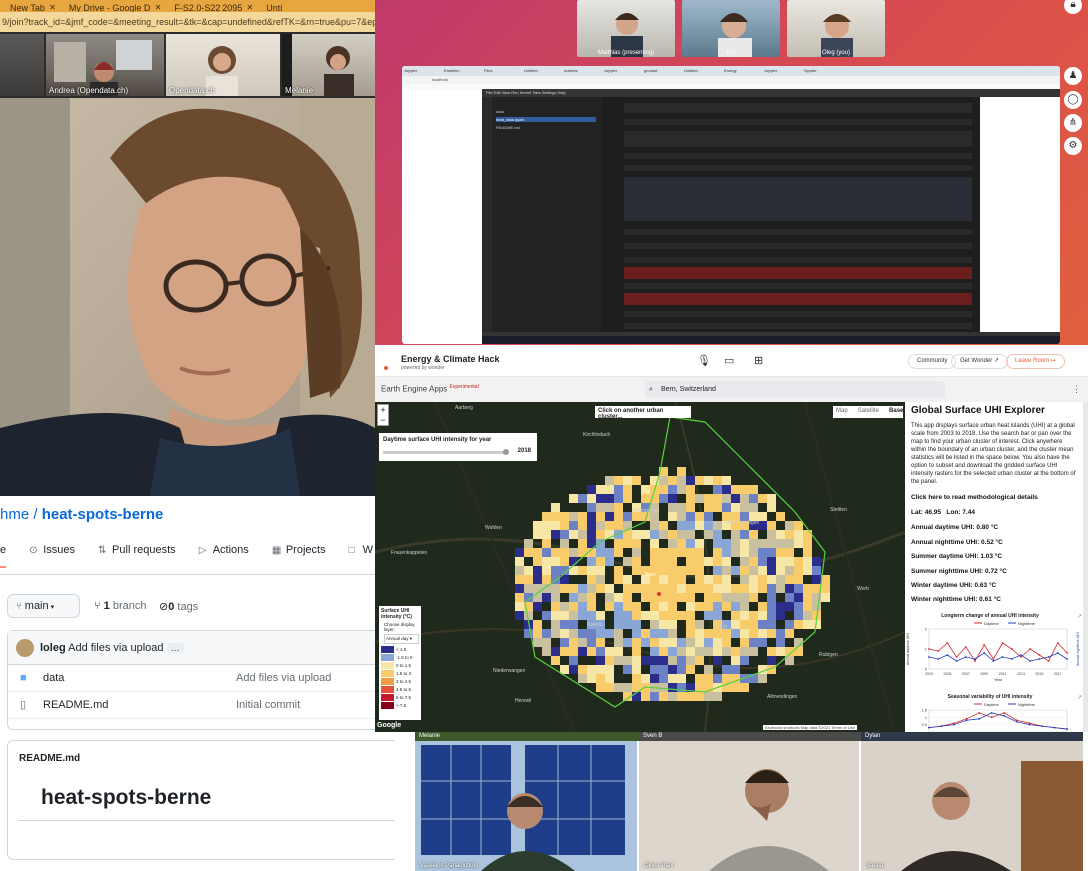  Describe the element at coordinates (43, 606) in the screenshot. I see `branch-selector: ⑂ main ▾` at that location.